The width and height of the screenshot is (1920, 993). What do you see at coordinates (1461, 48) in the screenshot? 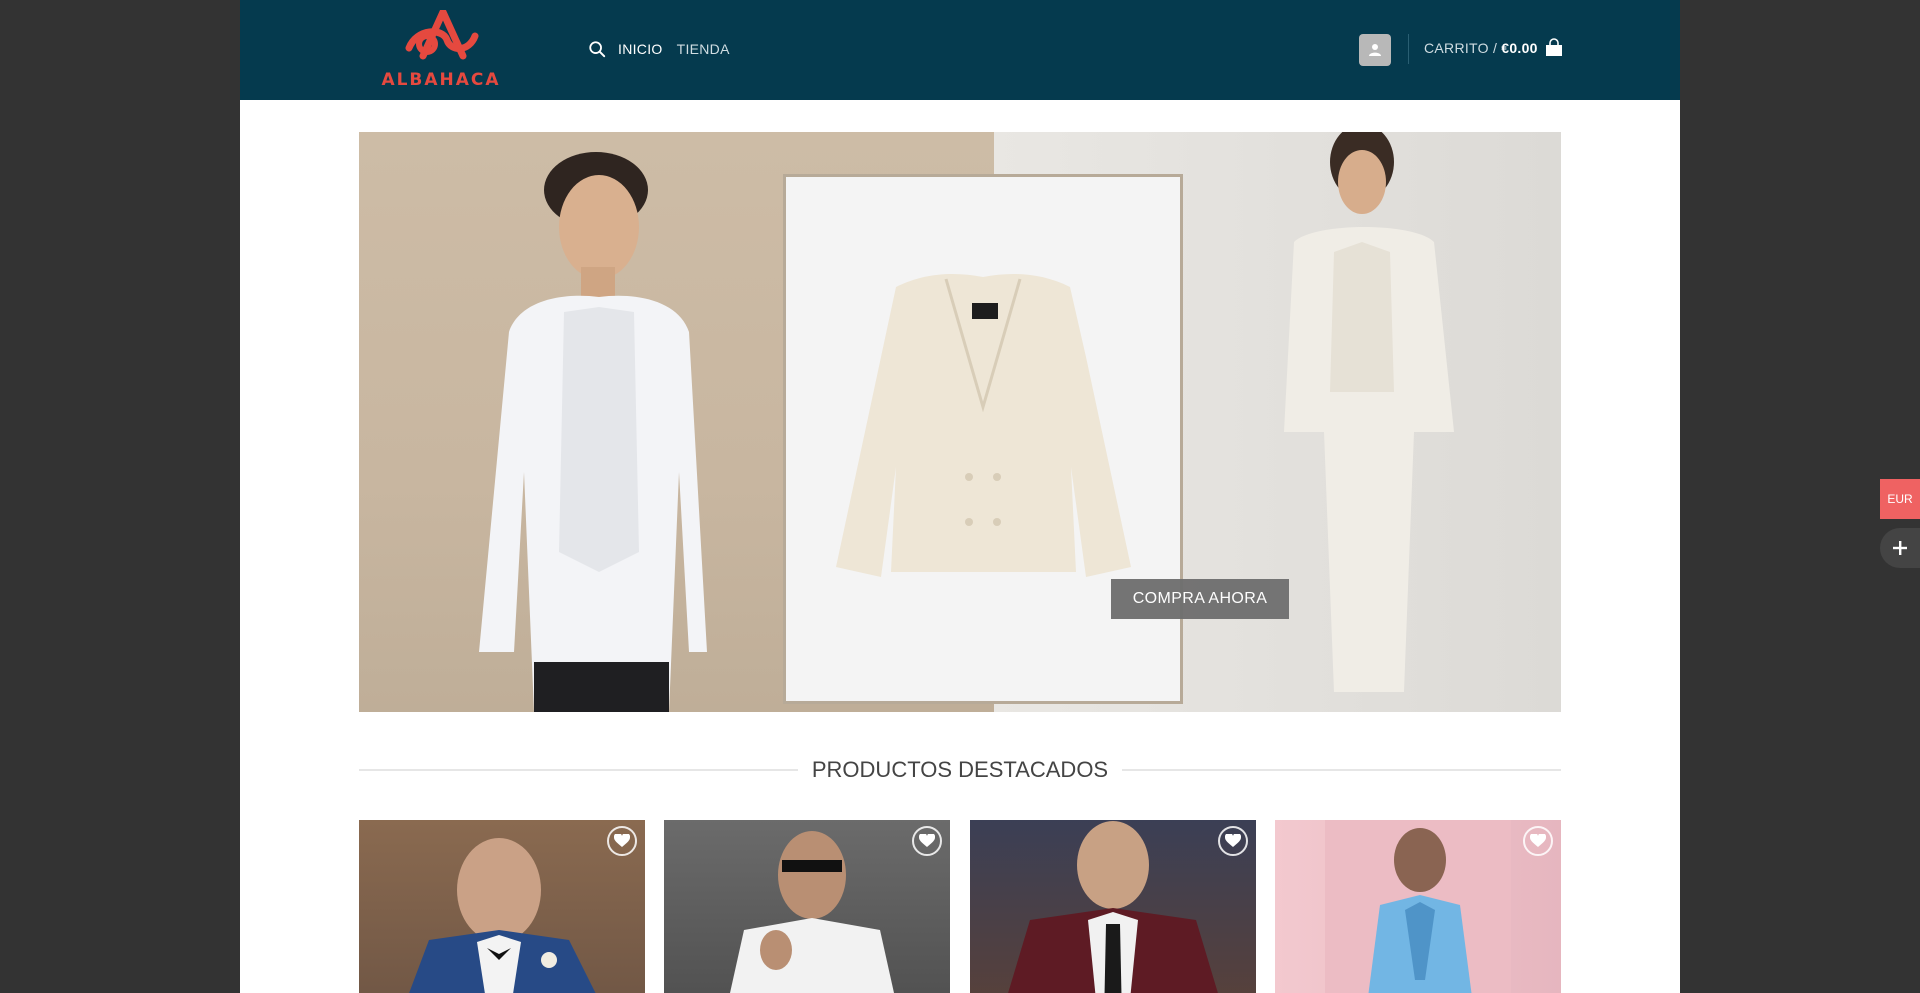
I see `cart-label: CARRITO /` at bounding box center [1461, 48].